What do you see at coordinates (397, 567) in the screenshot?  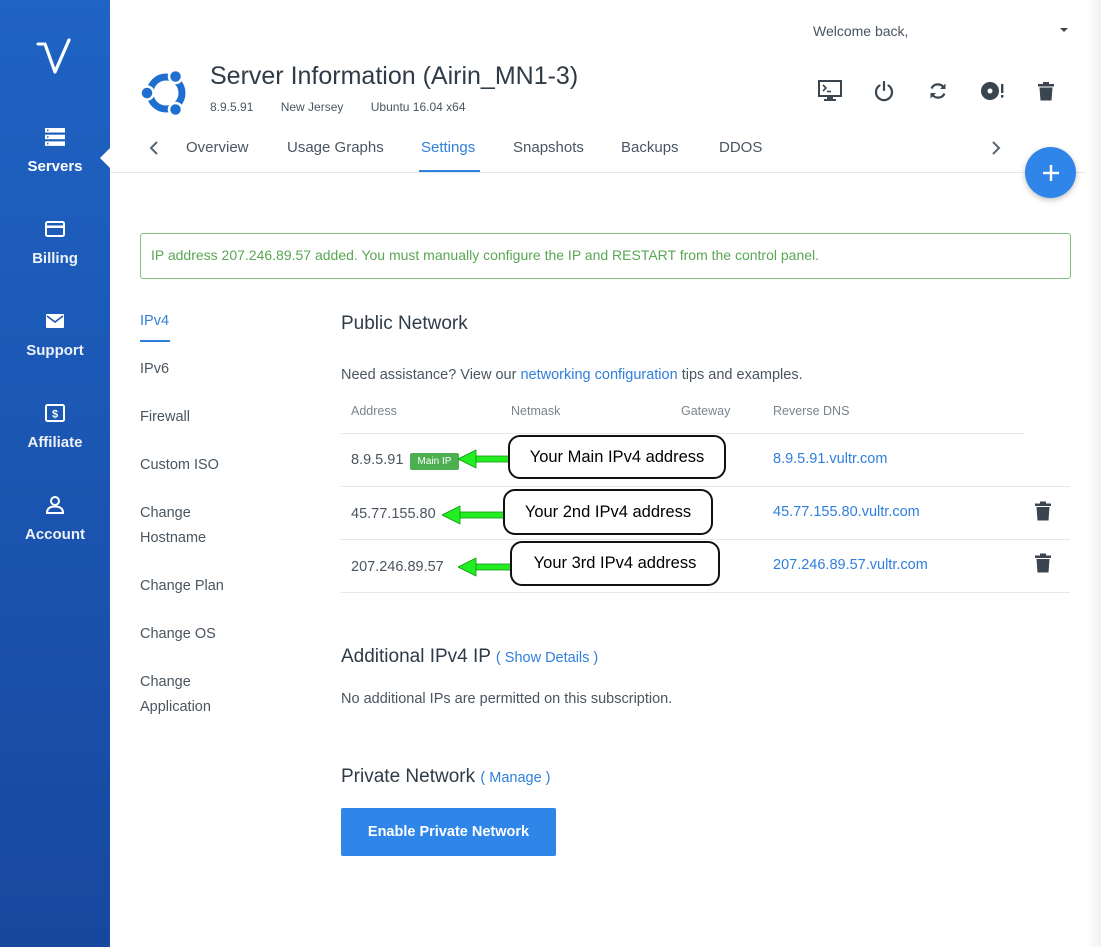 I see `ip-address-cell: 207.246.89.57` at bounding box center [397, 567].